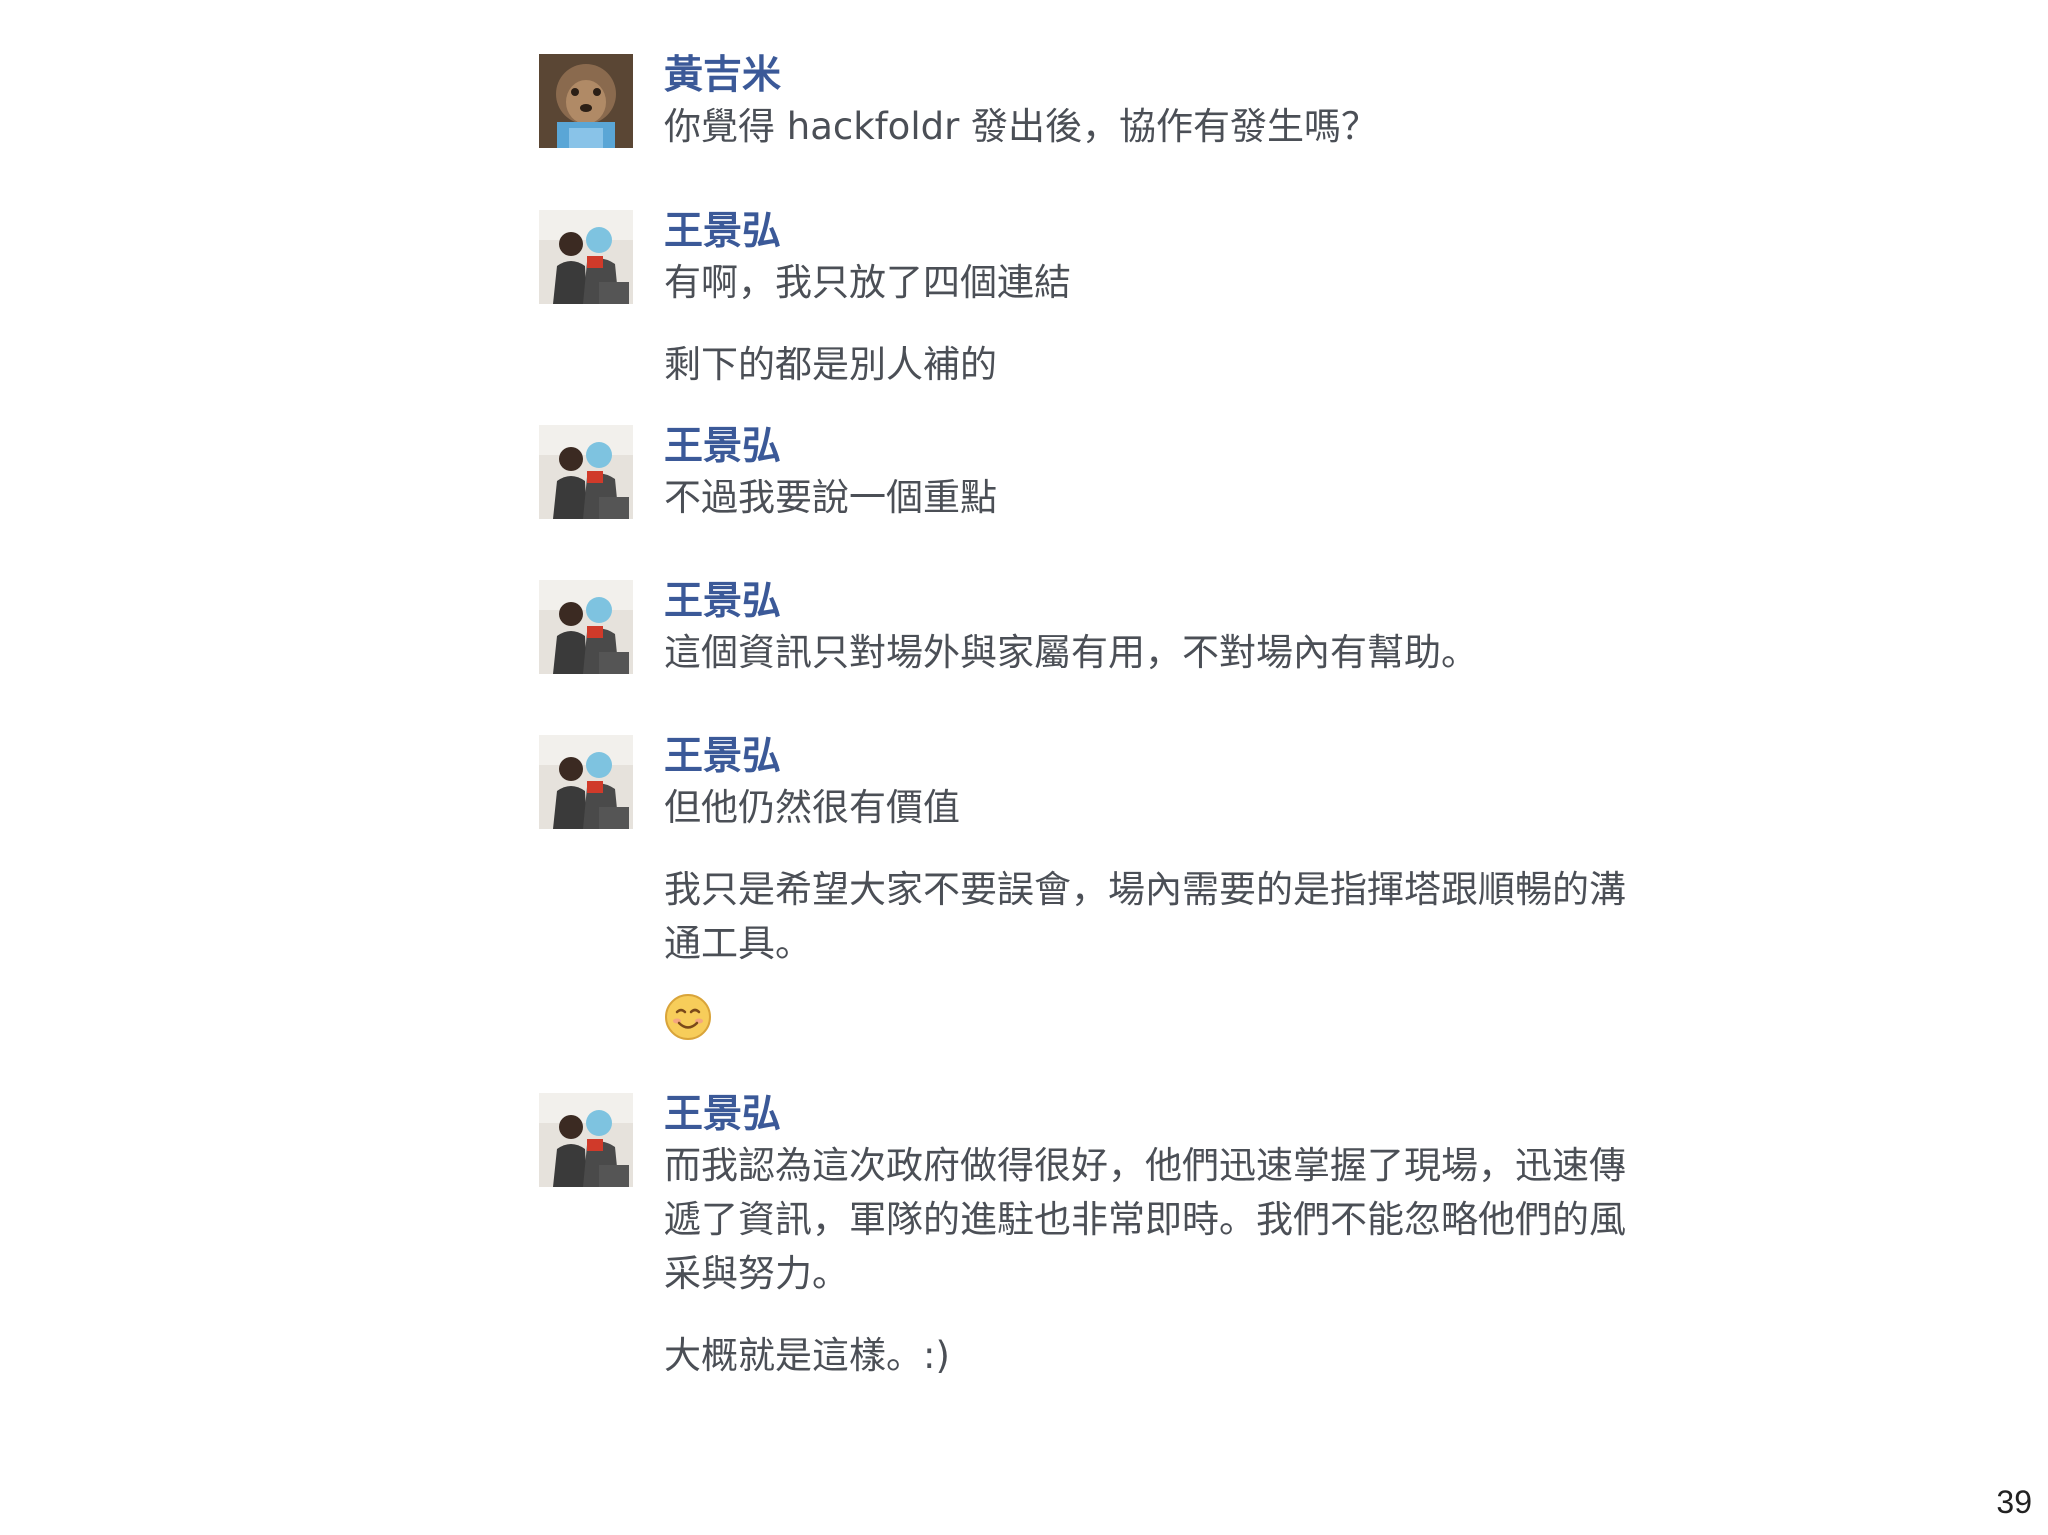 This screenshot has height=1535, width=2048. What do you see at coordinates (807, 1355) in the screenshot?
I see `message-text: 大概就是這樣。:)` at bounding box center [807, 1355].